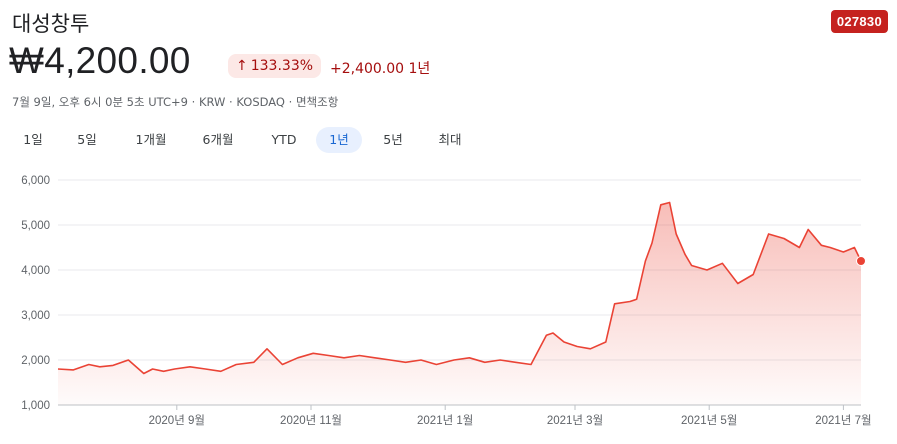 This screenshot has height=444, width=897. What do you see at coordinates (709, 420) in the screenshot?
I see `x-tick-label: 2021년 5월` at bounding box center [709, 420].